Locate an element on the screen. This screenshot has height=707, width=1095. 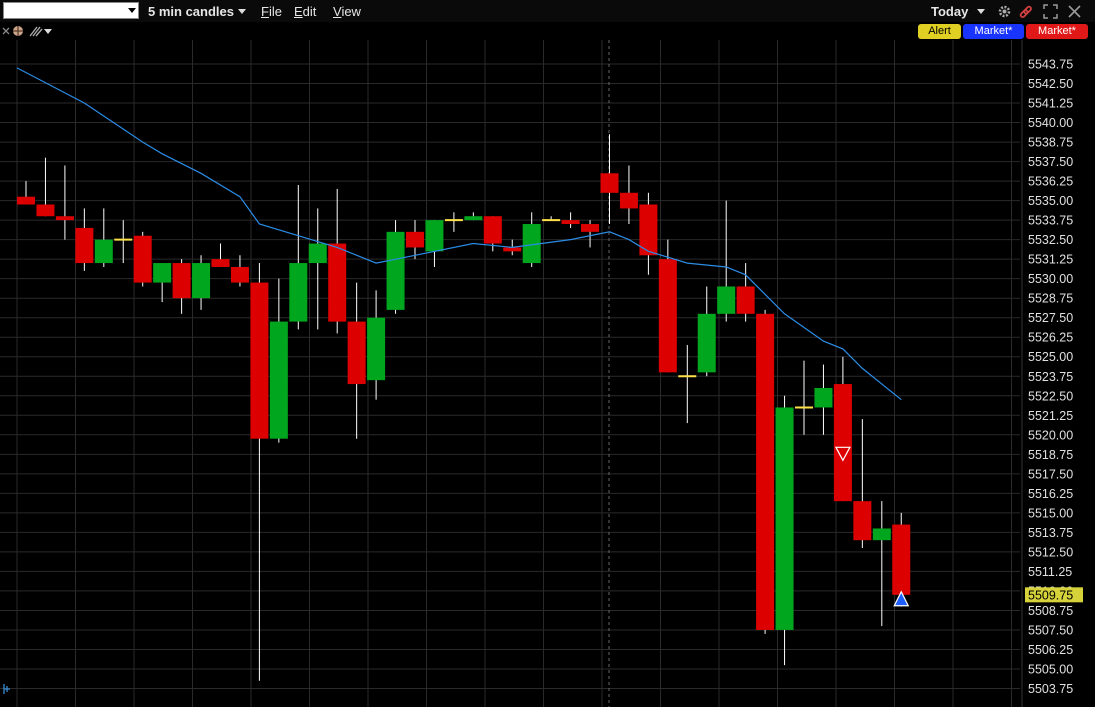
y-tick-label: 5523.75 is located at coordinates (1050, 377).